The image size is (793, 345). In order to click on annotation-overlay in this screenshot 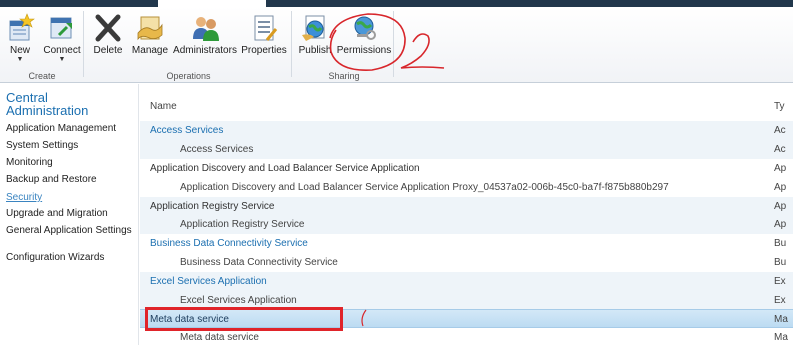, I will do `click(387, 170)`.